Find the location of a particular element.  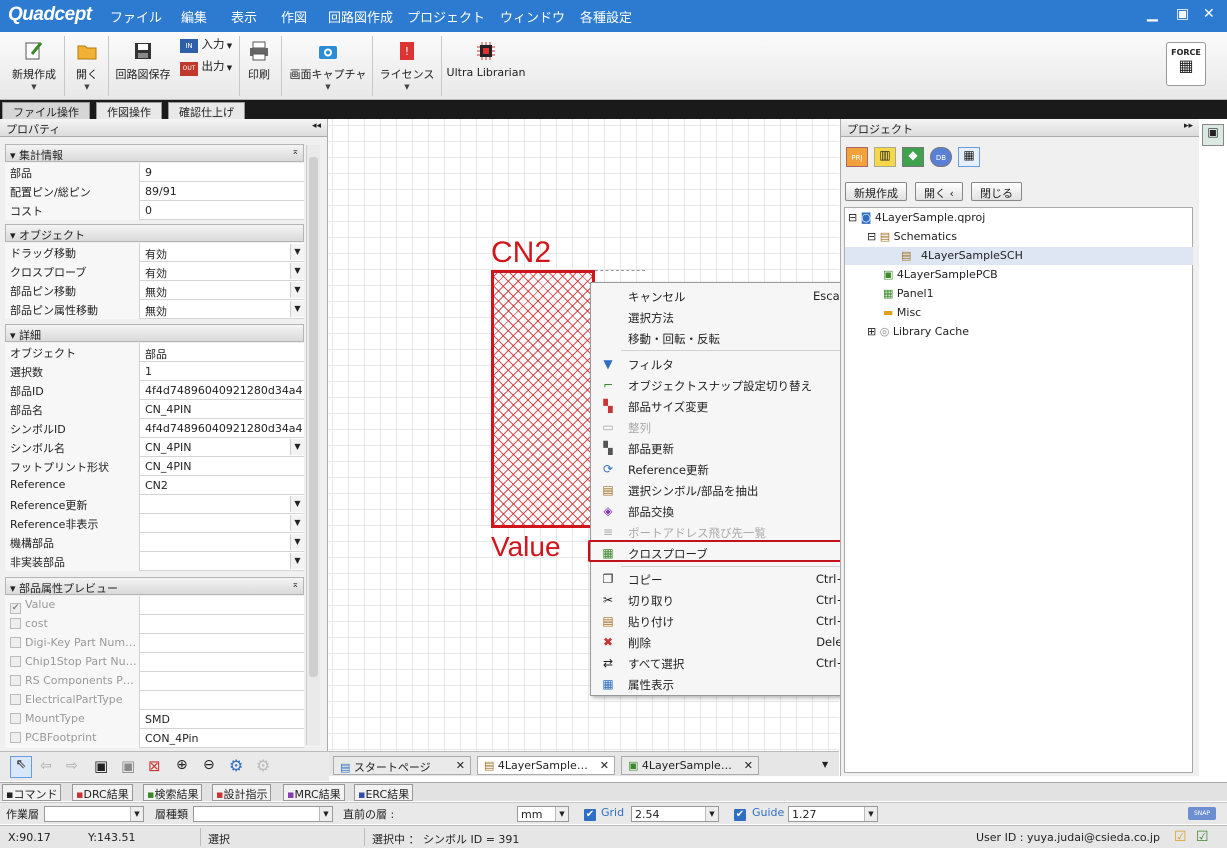

prop-row: Reference更新 ▼ is located at coordinates (154, 504).